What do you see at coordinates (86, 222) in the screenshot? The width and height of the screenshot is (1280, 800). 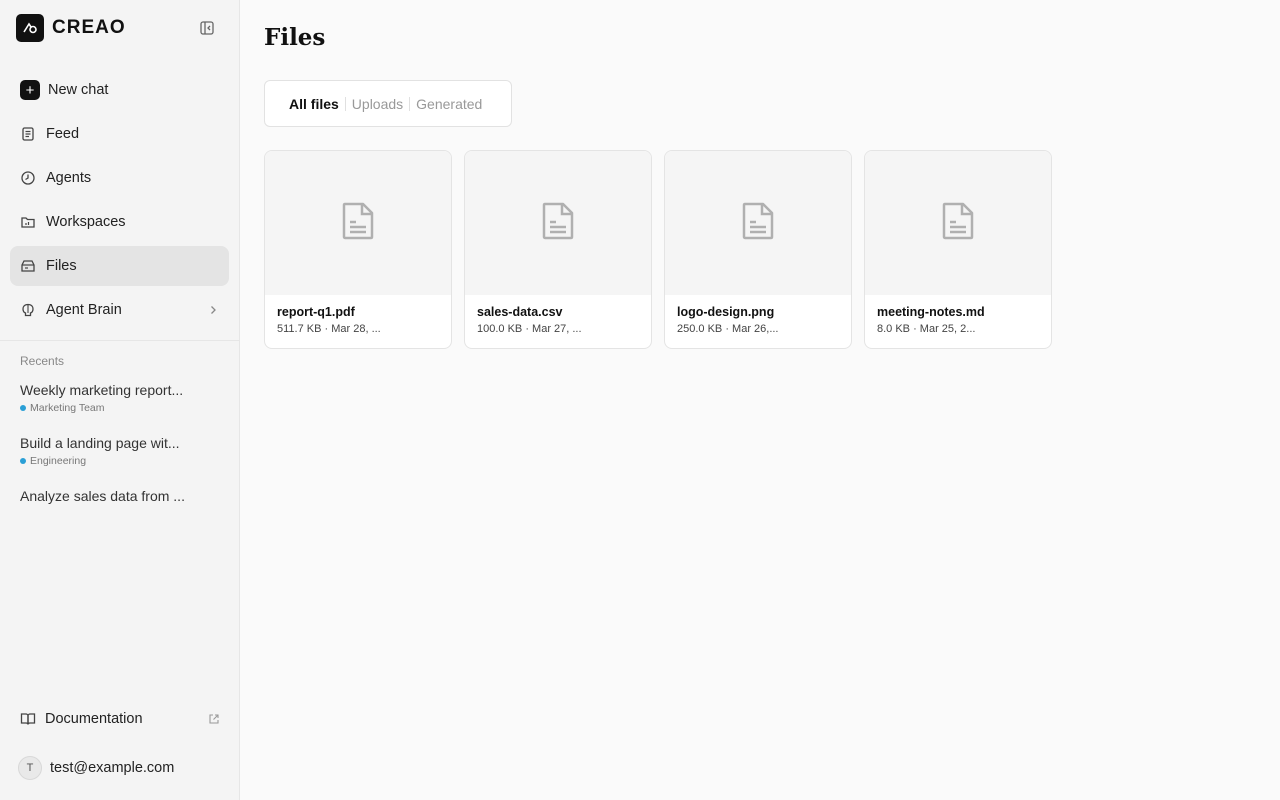 I see `nav-label: Workspaces` at bounding box center [86, 222].